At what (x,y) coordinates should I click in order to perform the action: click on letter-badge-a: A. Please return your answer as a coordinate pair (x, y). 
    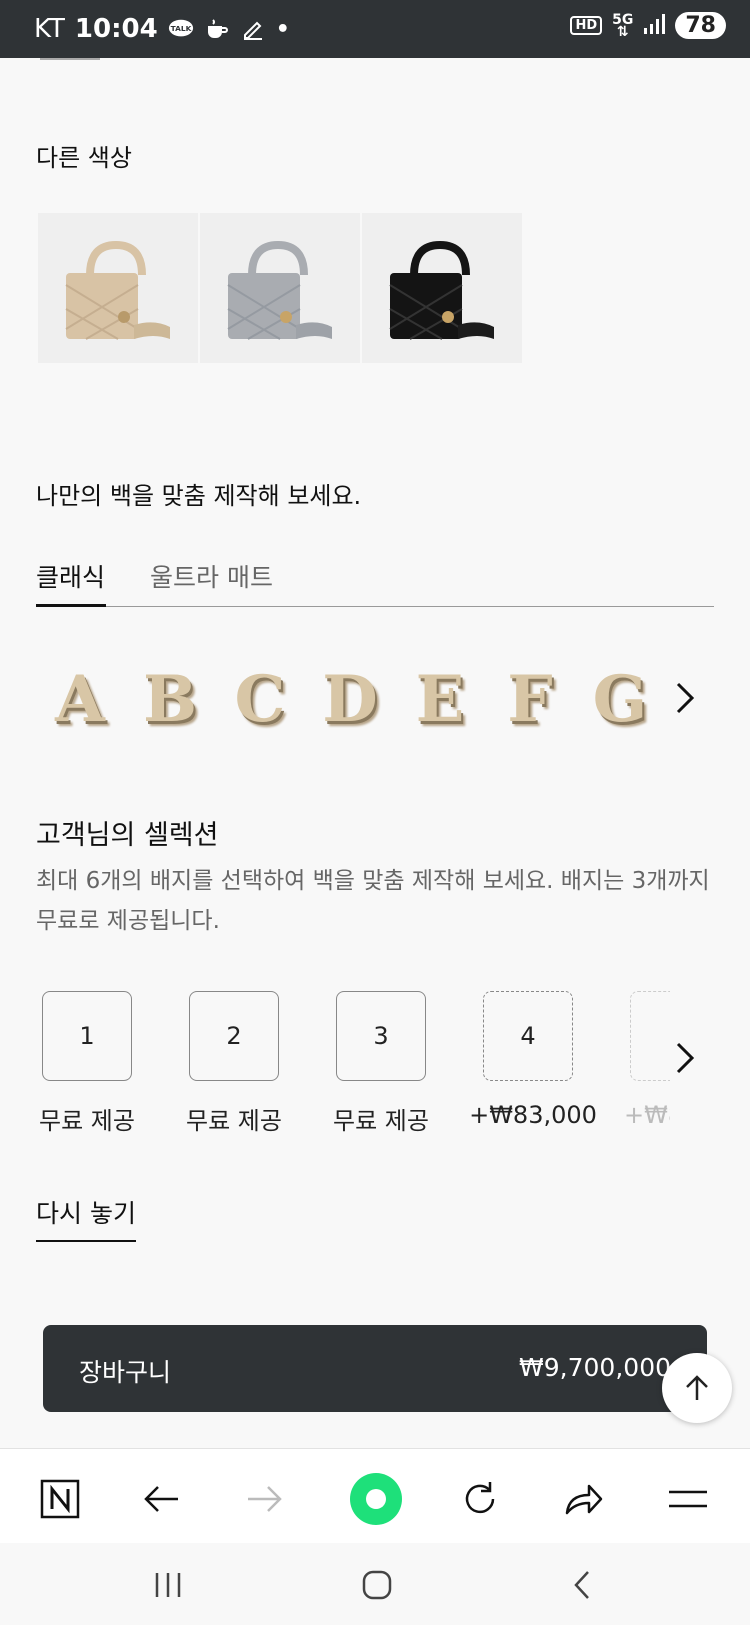
    Looking at the image, I should click on (80, 700).